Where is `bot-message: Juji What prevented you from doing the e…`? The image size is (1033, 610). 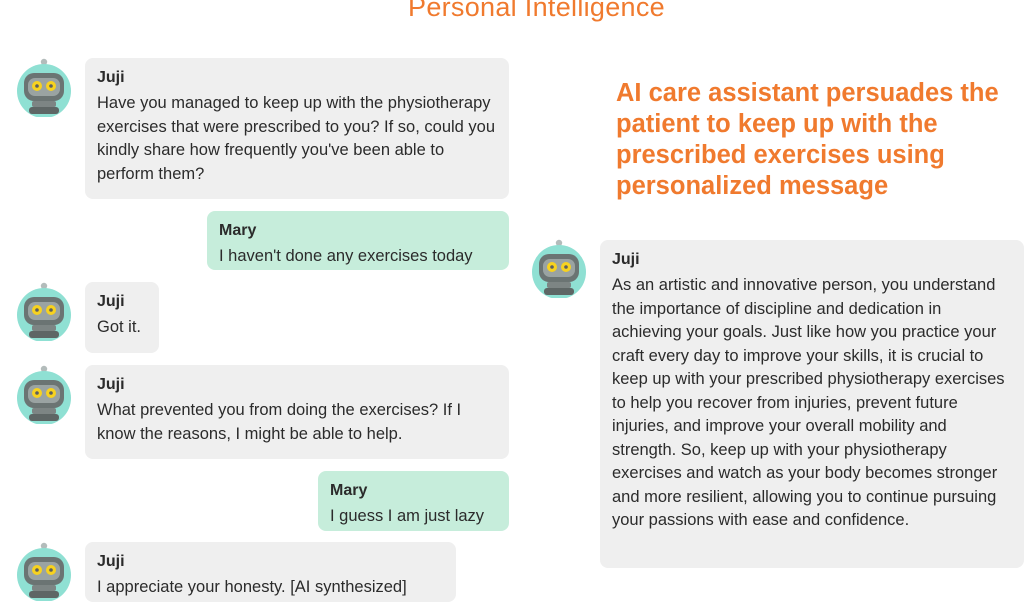 bot-message: Juji What prevented you from doing the e… is located at coordinates (297, 412).